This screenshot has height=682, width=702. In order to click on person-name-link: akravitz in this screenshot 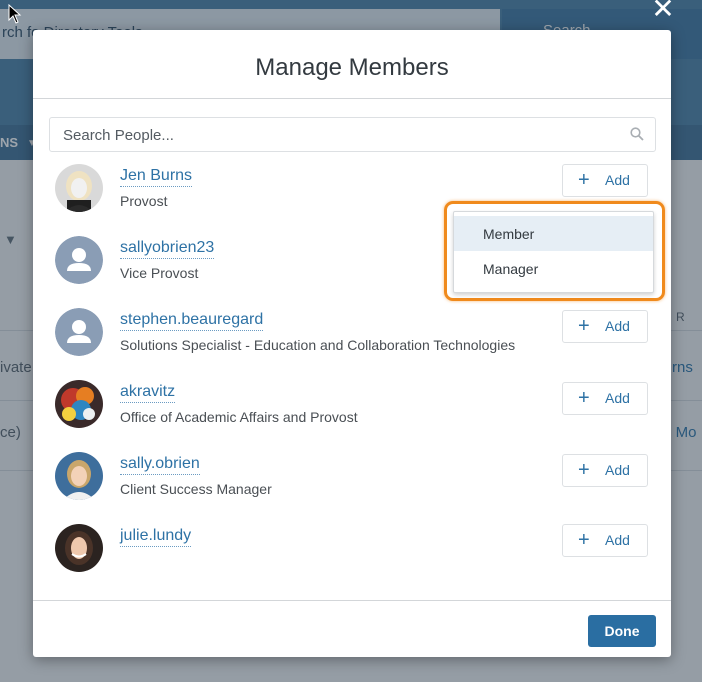, I will do `click(148, 393)`.